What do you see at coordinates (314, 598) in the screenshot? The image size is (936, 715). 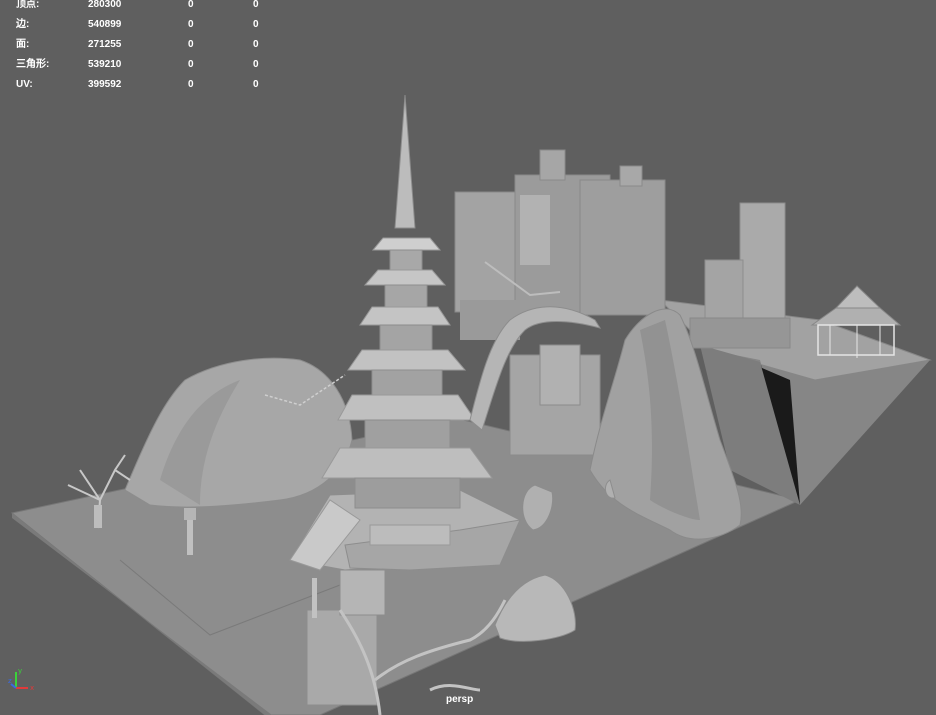 I see `front-post` at bounding box center [314, 598].